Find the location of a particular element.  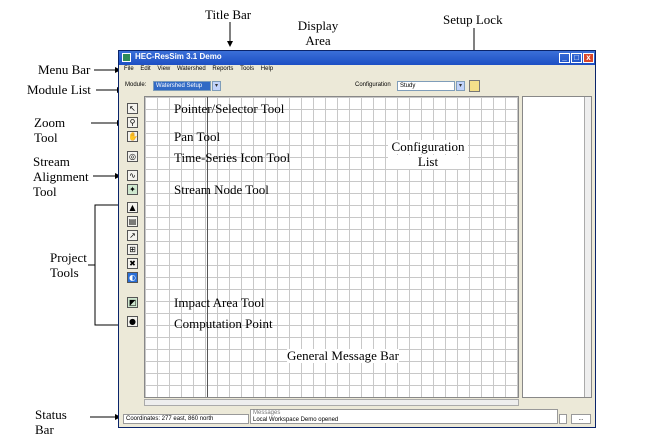

module-label: Module: is located at coordinates (136, 85).